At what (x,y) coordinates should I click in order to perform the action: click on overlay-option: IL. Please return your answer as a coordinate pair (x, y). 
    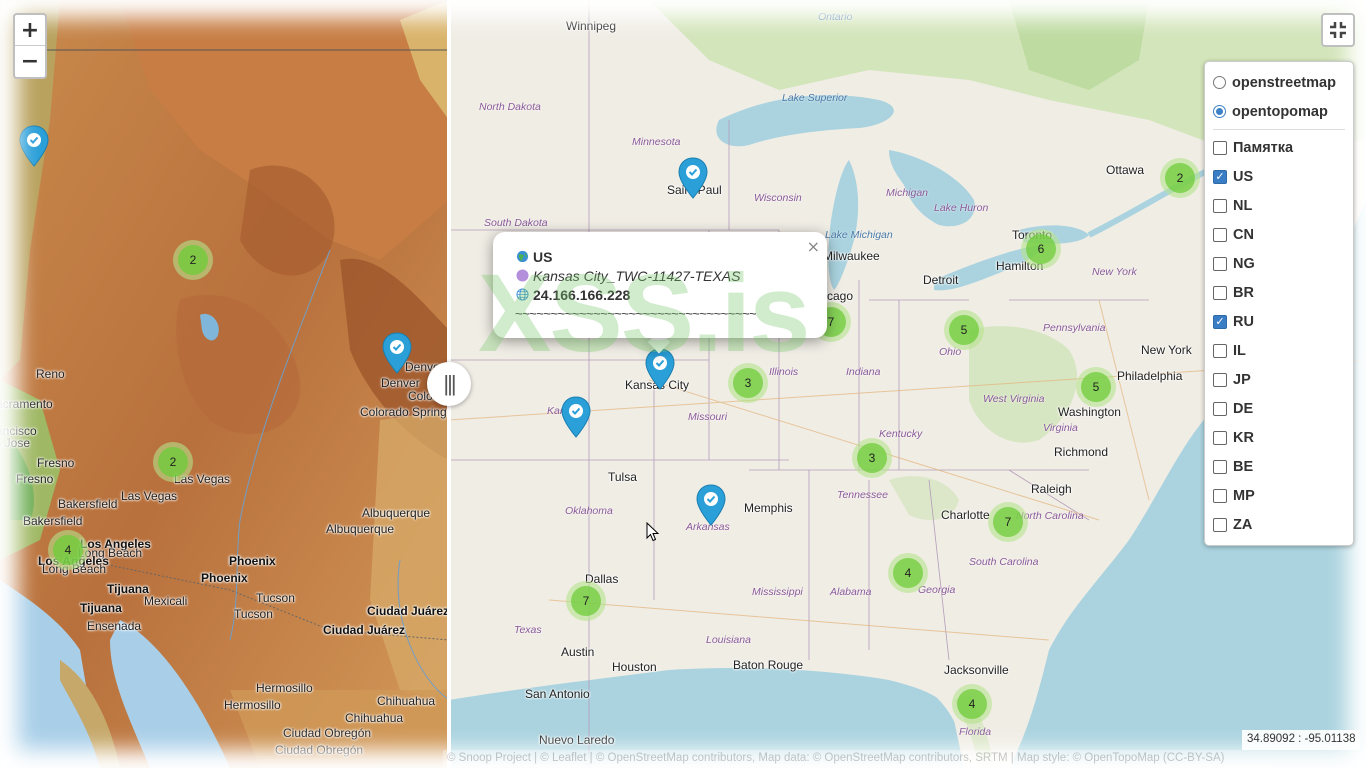
    Looking at the image, I should click on (1279, 350).